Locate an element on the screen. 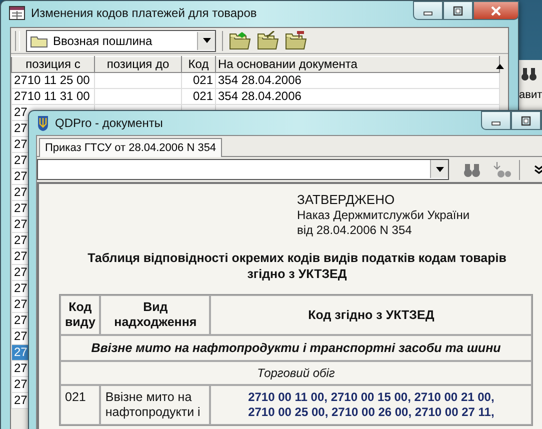 The image size is (542, 429). search-icon is located at coordinates (472, 170).